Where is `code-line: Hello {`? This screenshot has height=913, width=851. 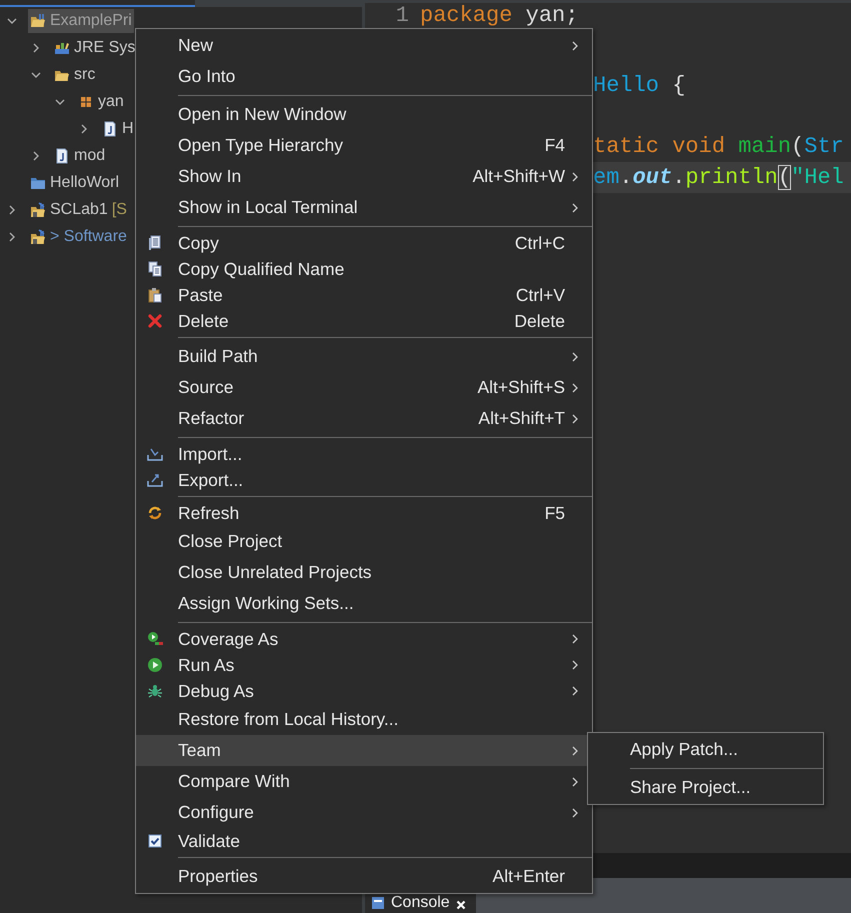 code-line: Hello { is located at coordinates (639, 85).